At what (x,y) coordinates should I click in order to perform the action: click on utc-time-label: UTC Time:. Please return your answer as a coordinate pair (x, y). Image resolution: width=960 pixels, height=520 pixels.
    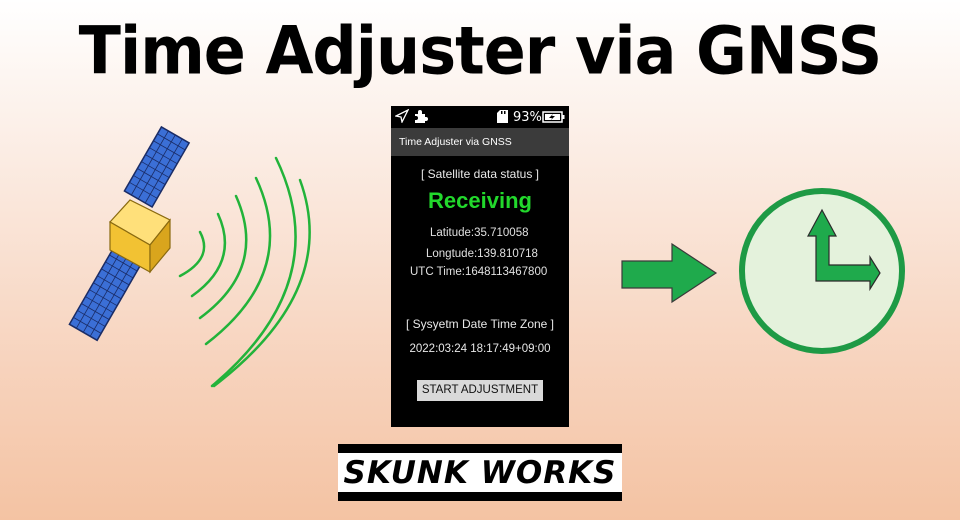
    Looking at the image, I should click on (437, 272).